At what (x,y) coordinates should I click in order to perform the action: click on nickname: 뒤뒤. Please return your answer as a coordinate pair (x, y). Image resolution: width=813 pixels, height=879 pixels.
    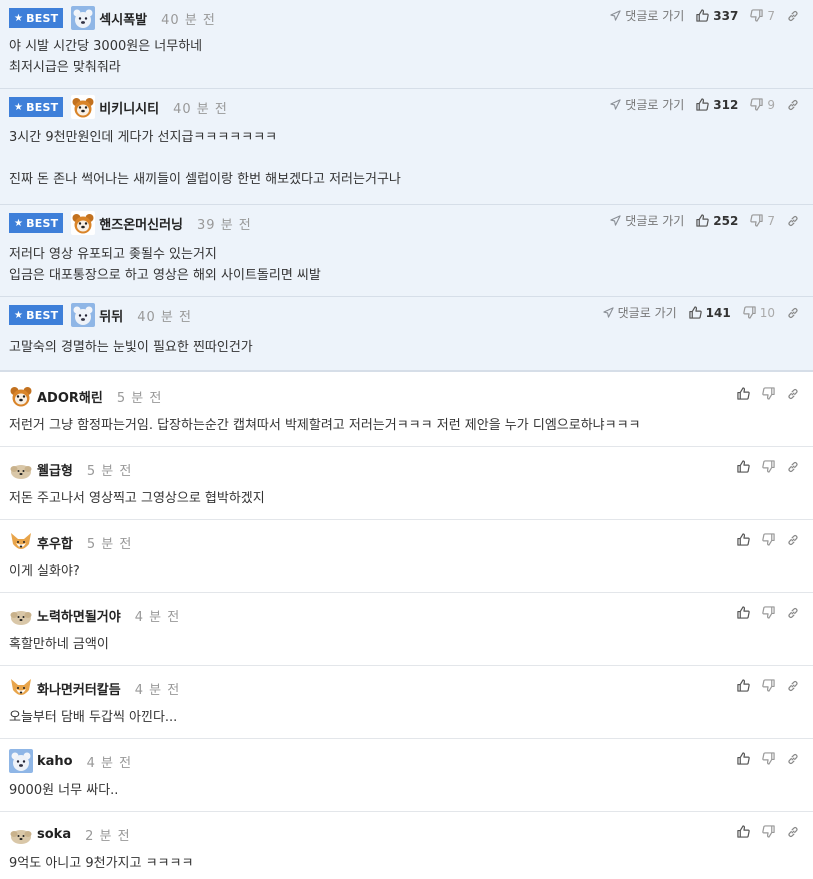
    Looking at the image, I should click on (111, 315).